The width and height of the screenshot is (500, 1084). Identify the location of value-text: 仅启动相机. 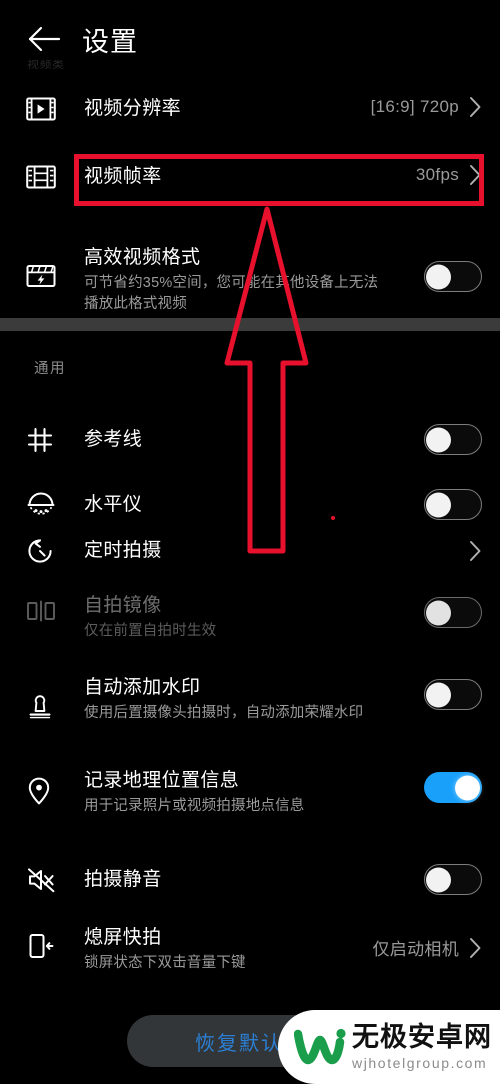
(415, 949).